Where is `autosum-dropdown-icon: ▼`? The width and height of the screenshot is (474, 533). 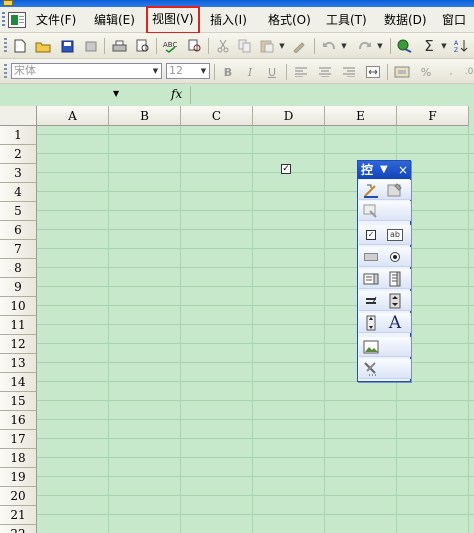 autosum-dropdown-icon: ▼ is located at coordinates (444, 46).